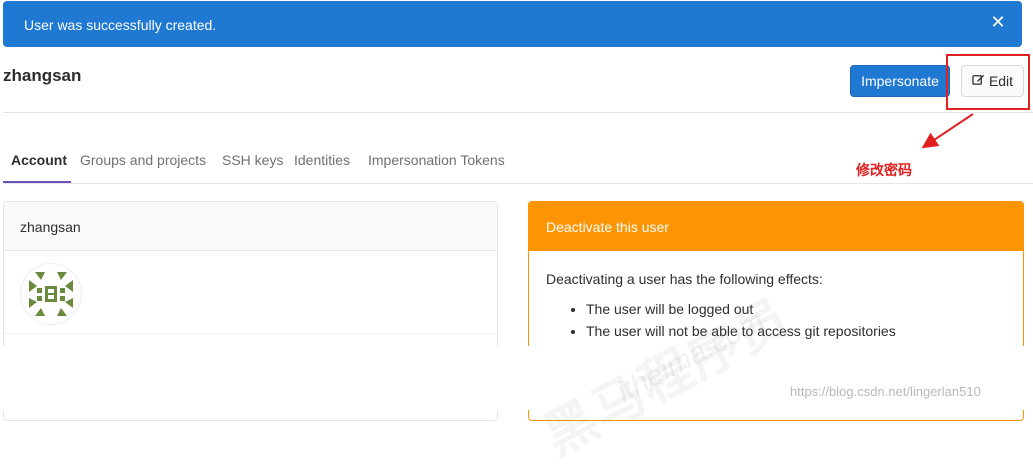  Describe the element at coordinates (252, 160) in the screenshot. I see `tab-ssh-keys: SSH keys` at that location.